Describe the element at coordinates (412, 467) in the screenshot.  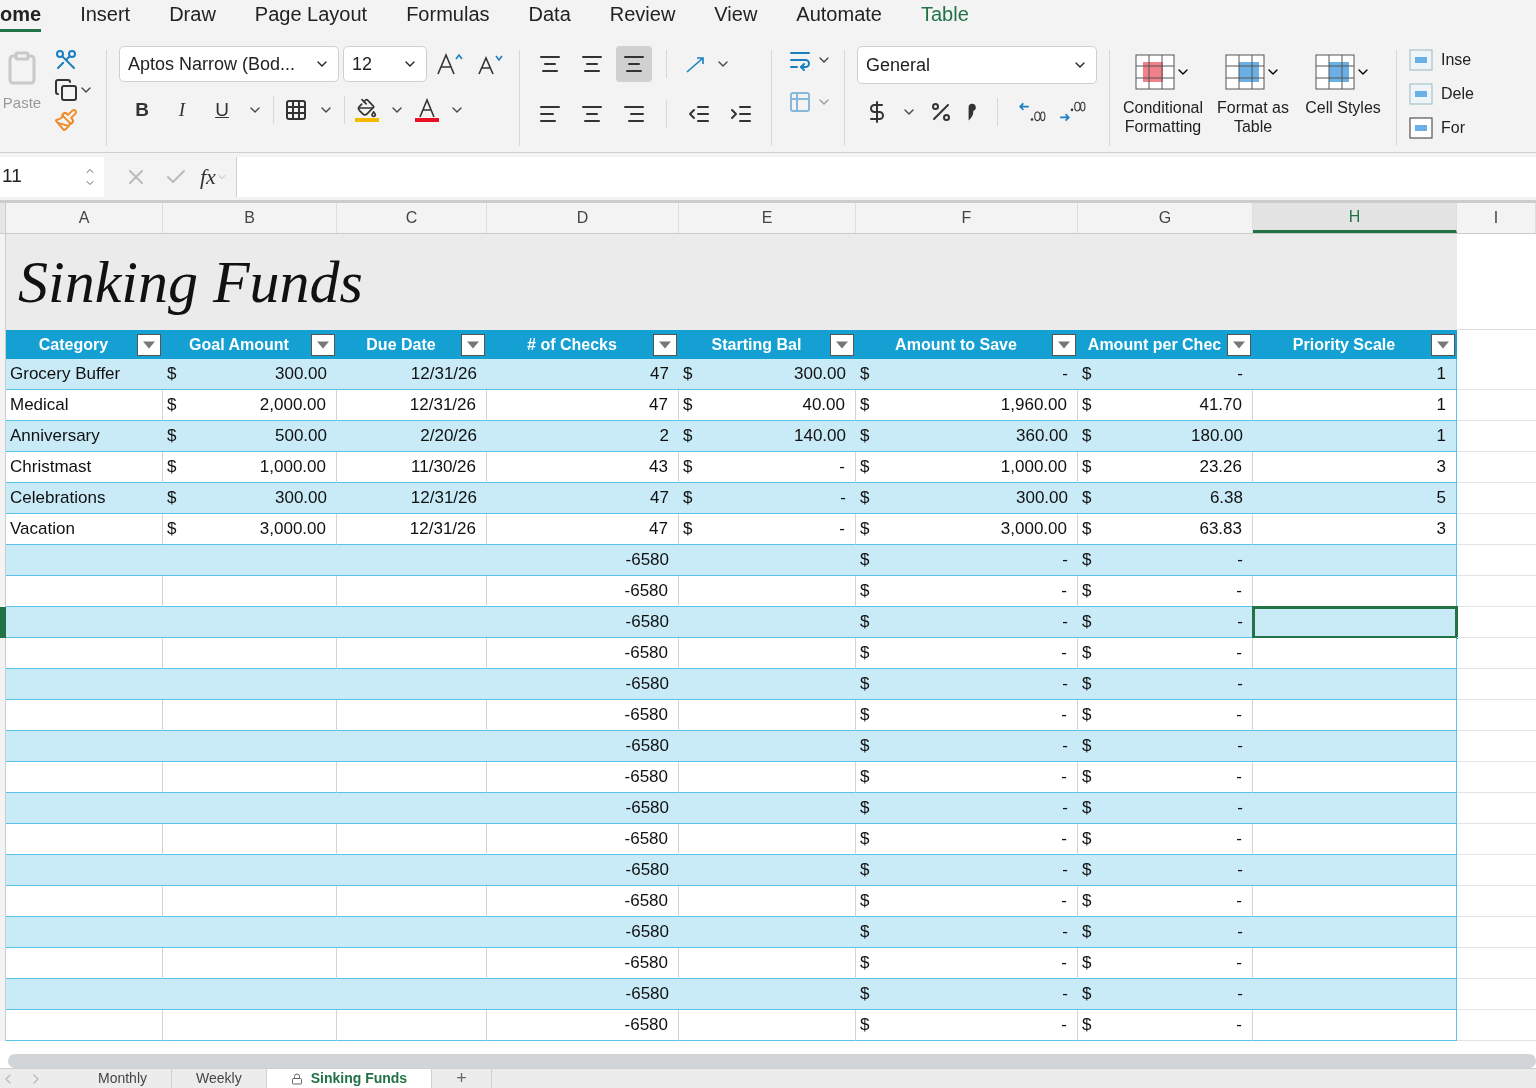
I see `table-cell: 11/30/26` at that location.